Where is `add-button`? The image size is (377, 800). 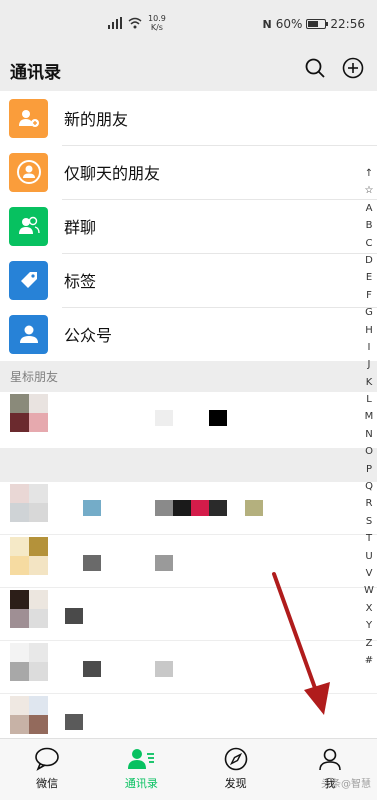 add-button is located at coordinates (353, 68).